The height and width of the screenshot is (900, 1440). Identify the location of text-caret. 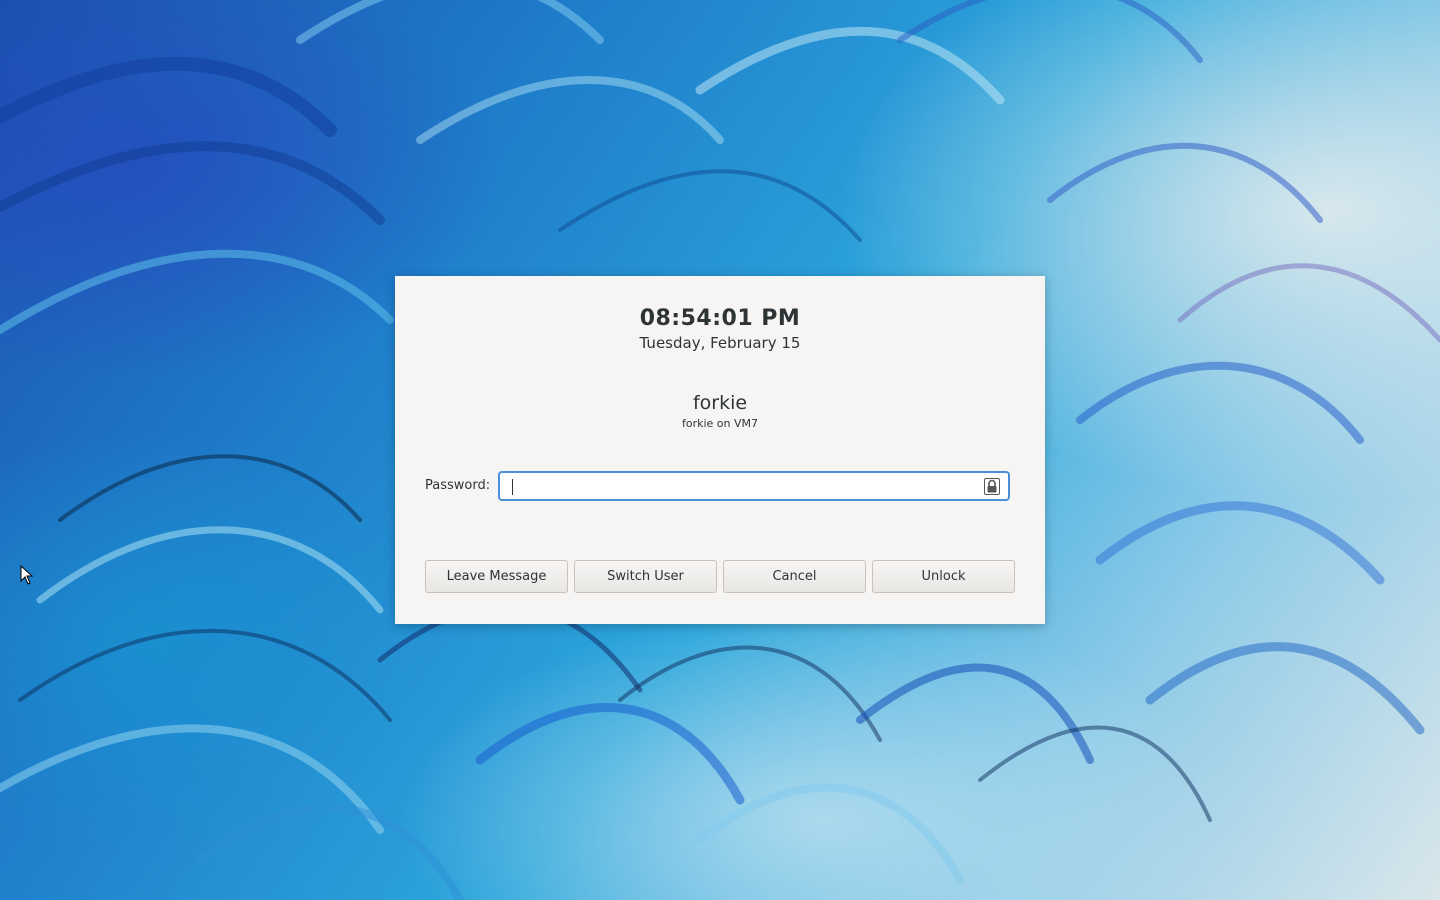
(512, 487).